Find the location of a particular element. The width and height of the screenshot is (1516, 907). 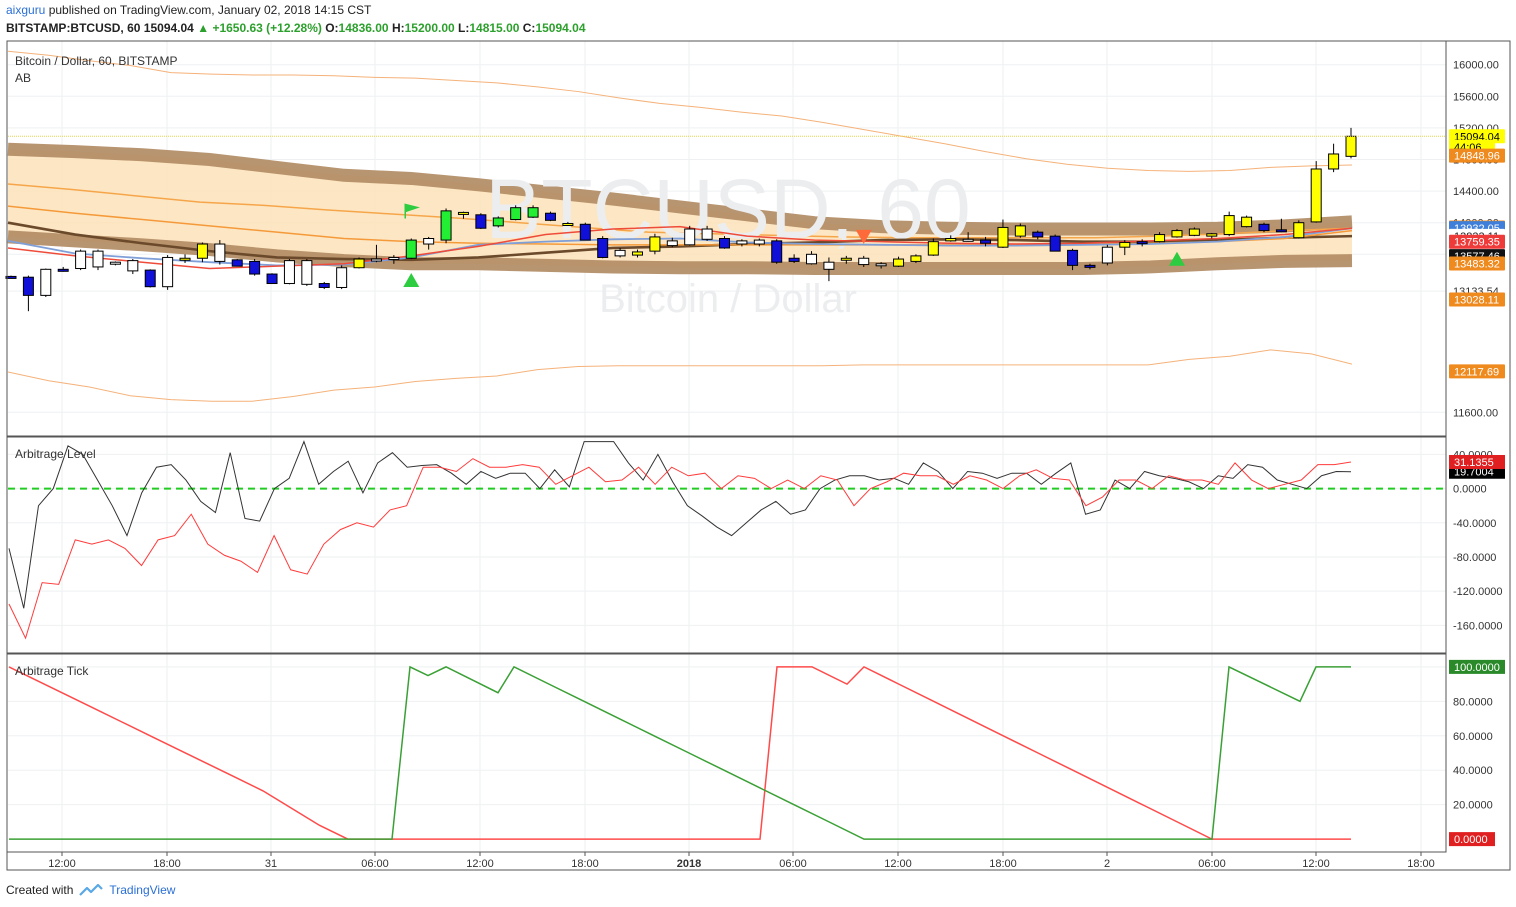

price-axis-tick: 14400.00 is located at coordinates (1476, 192).